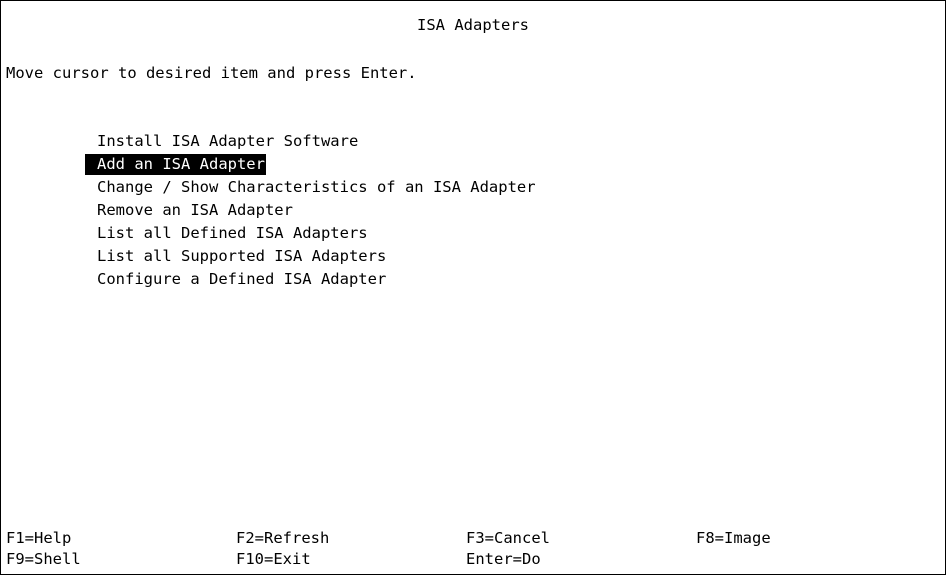 The image size is (946, 575). What do you see at coordinates (232, 233) in the screenshot?
I see `menu-item-label: List all Defined ISA Adapters` at bounding box center [232, 233].